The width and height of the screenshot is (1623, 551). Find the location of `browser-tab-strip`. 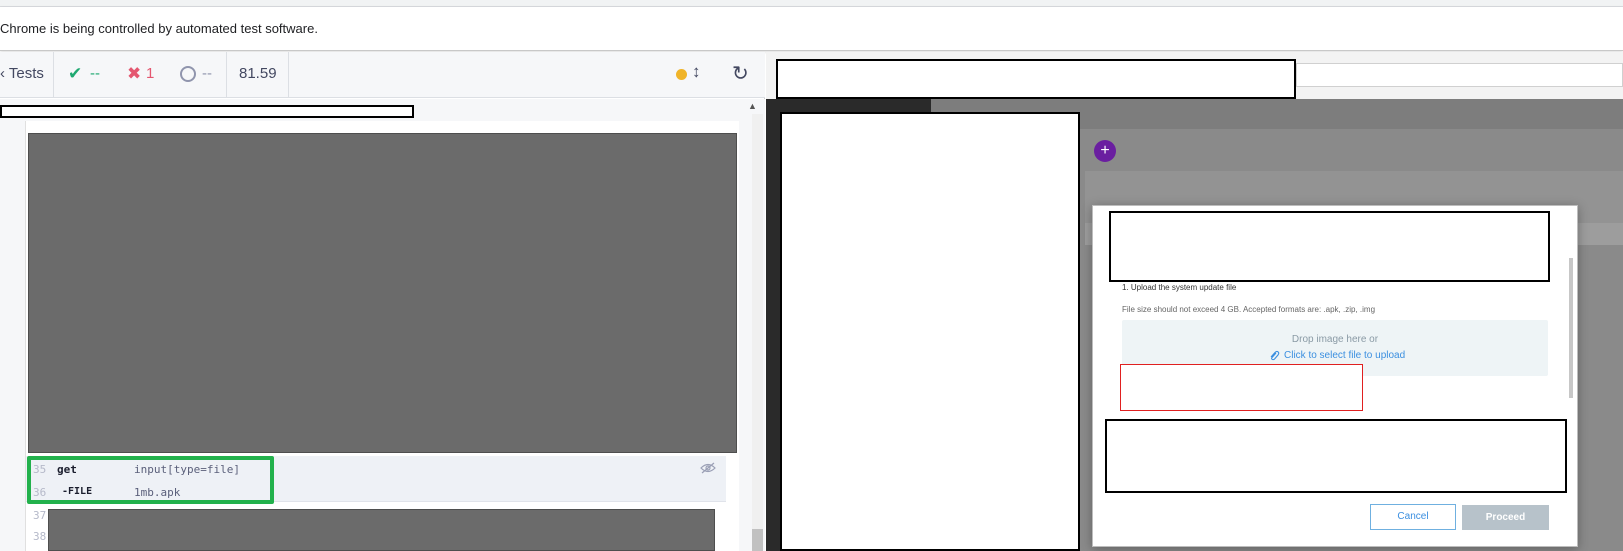

browser-tab-strip is located at coordinates (811, 3).